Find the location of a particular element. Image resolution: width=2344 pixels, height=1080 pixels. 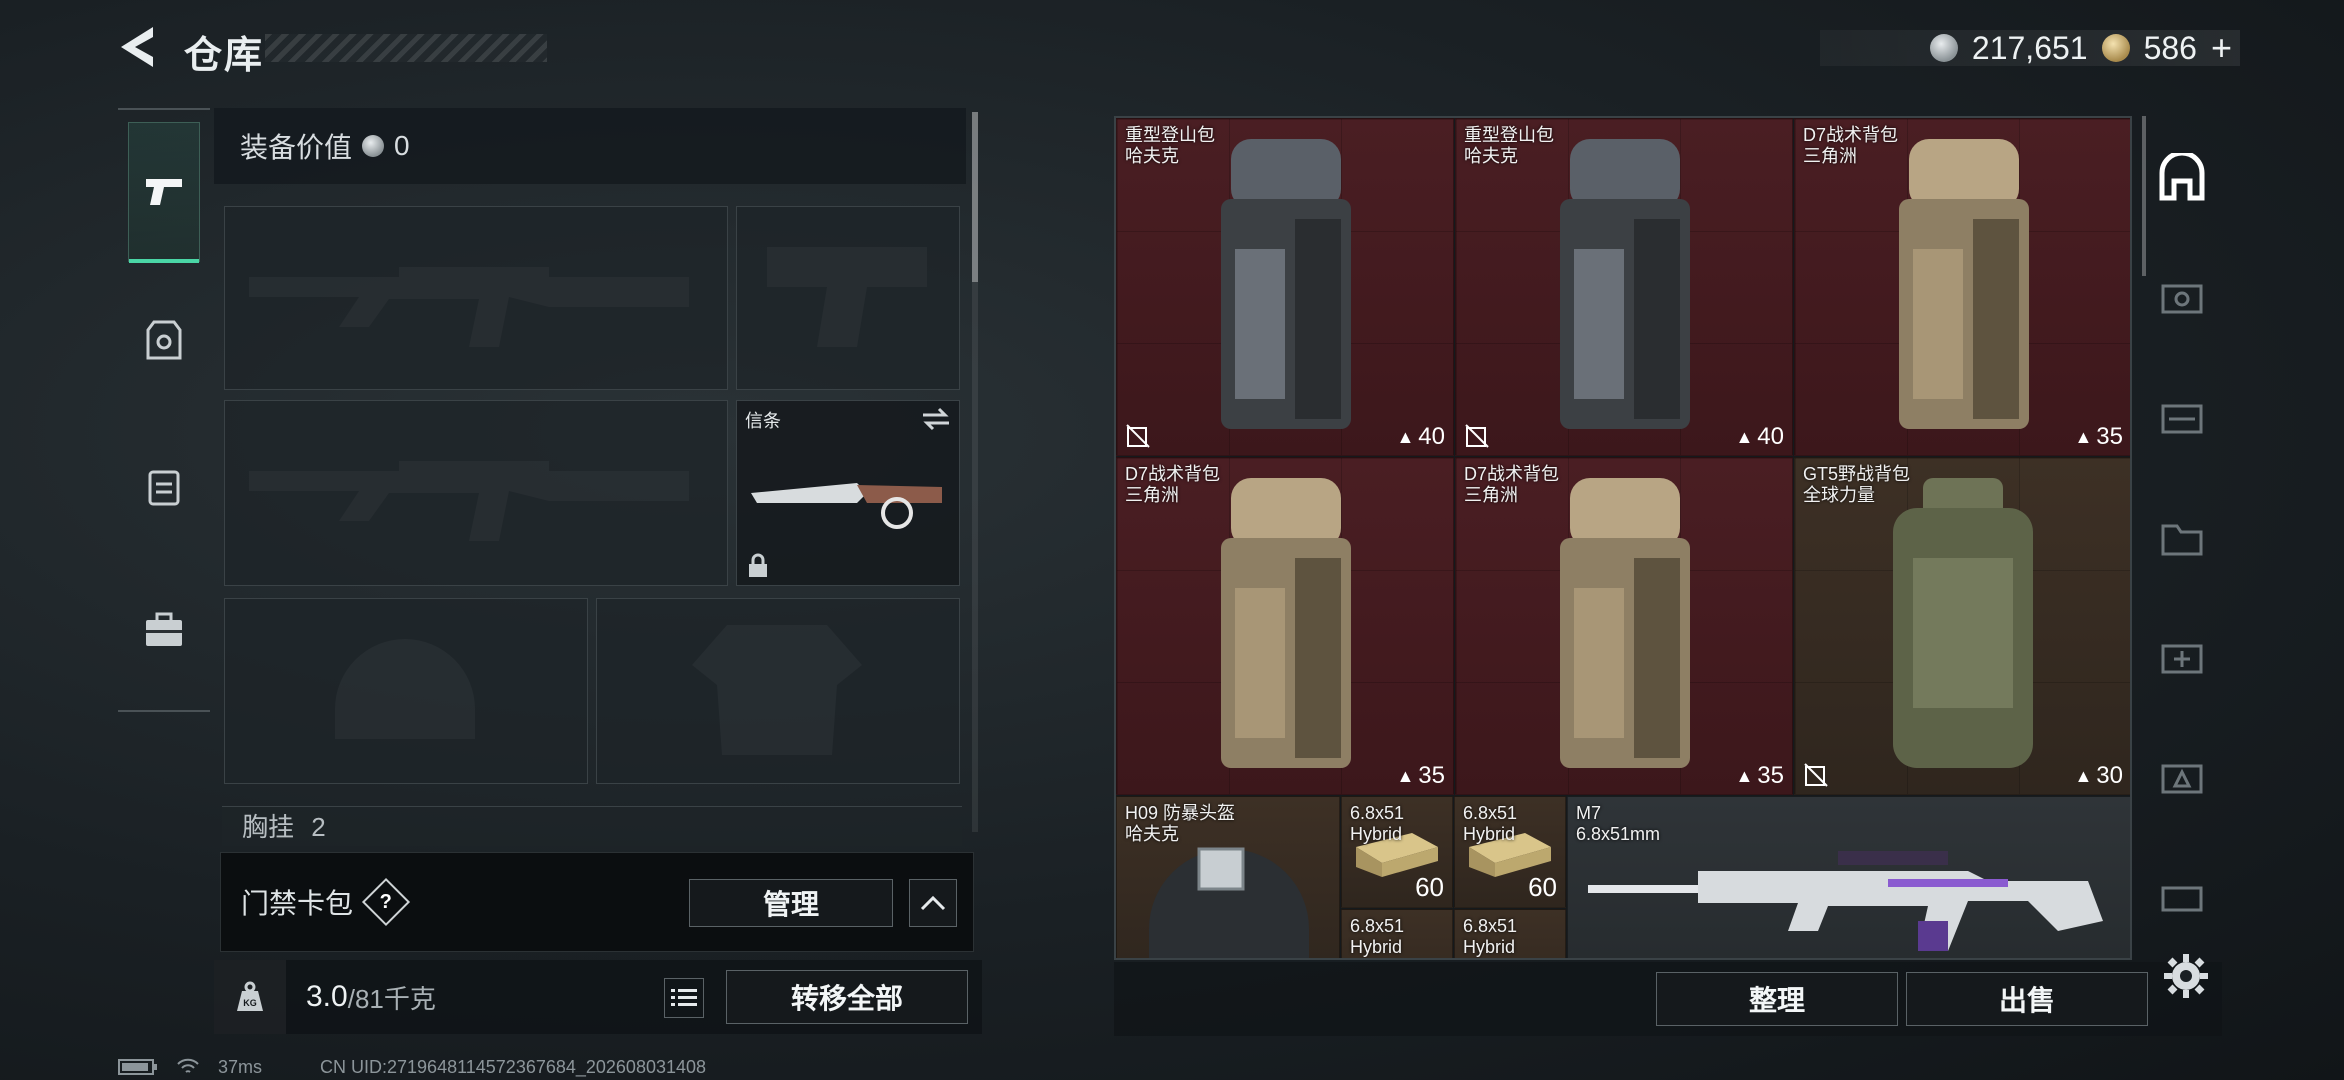

transfer-all-button: 转移全部 is located at coordinates (847, 997).